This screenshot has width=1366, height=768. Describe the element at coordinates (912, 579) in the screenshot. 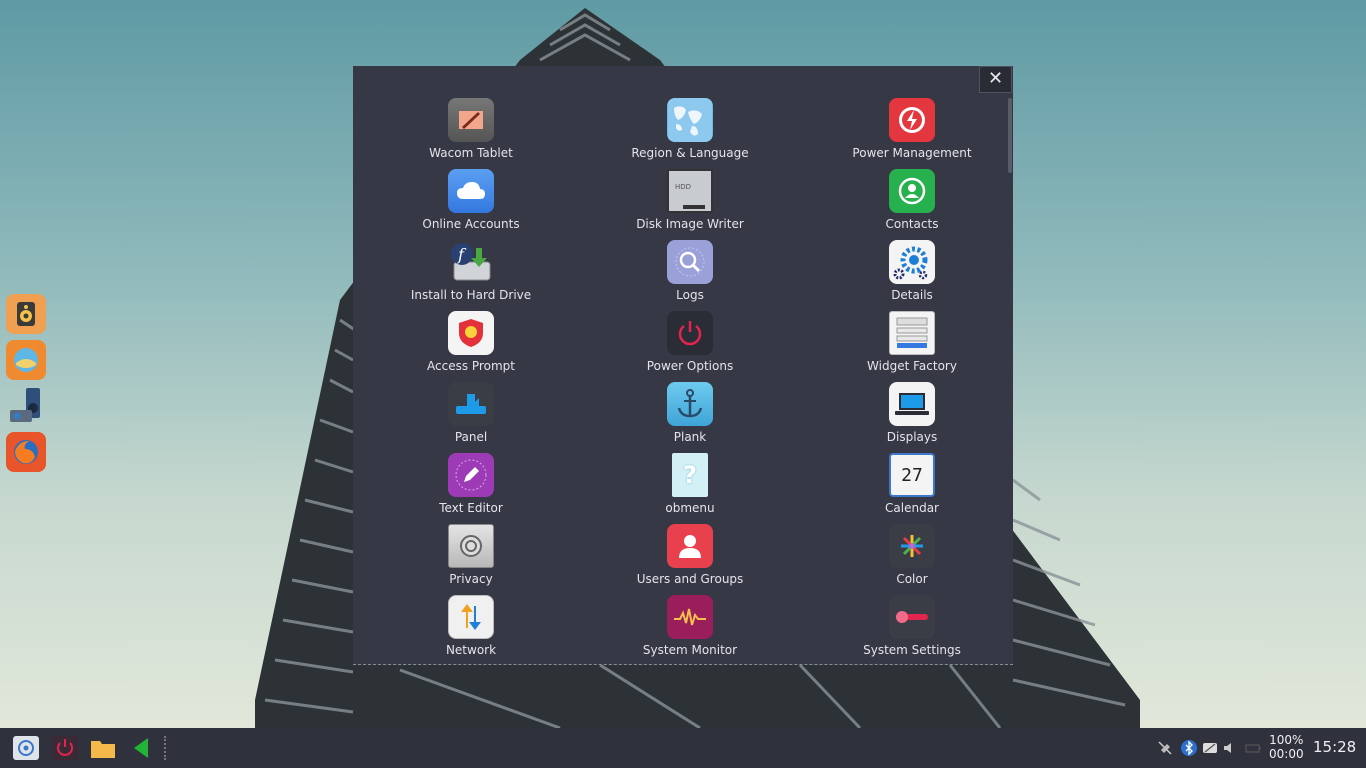

I see `app-label: Color` at that location.